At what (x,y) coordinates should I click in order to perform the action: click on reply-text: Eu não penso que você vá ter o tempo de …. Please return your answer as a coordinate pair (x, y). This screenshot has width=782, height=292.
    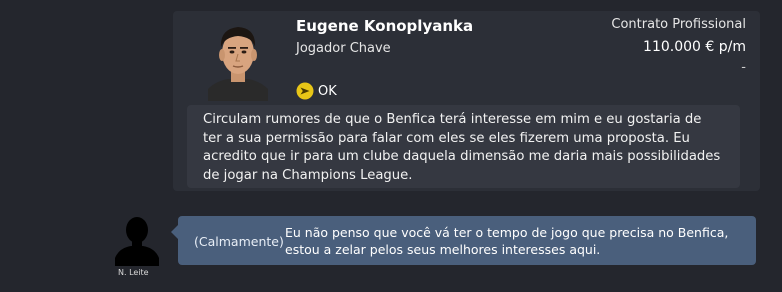
    Looking at the image, I should click on (507, 241).